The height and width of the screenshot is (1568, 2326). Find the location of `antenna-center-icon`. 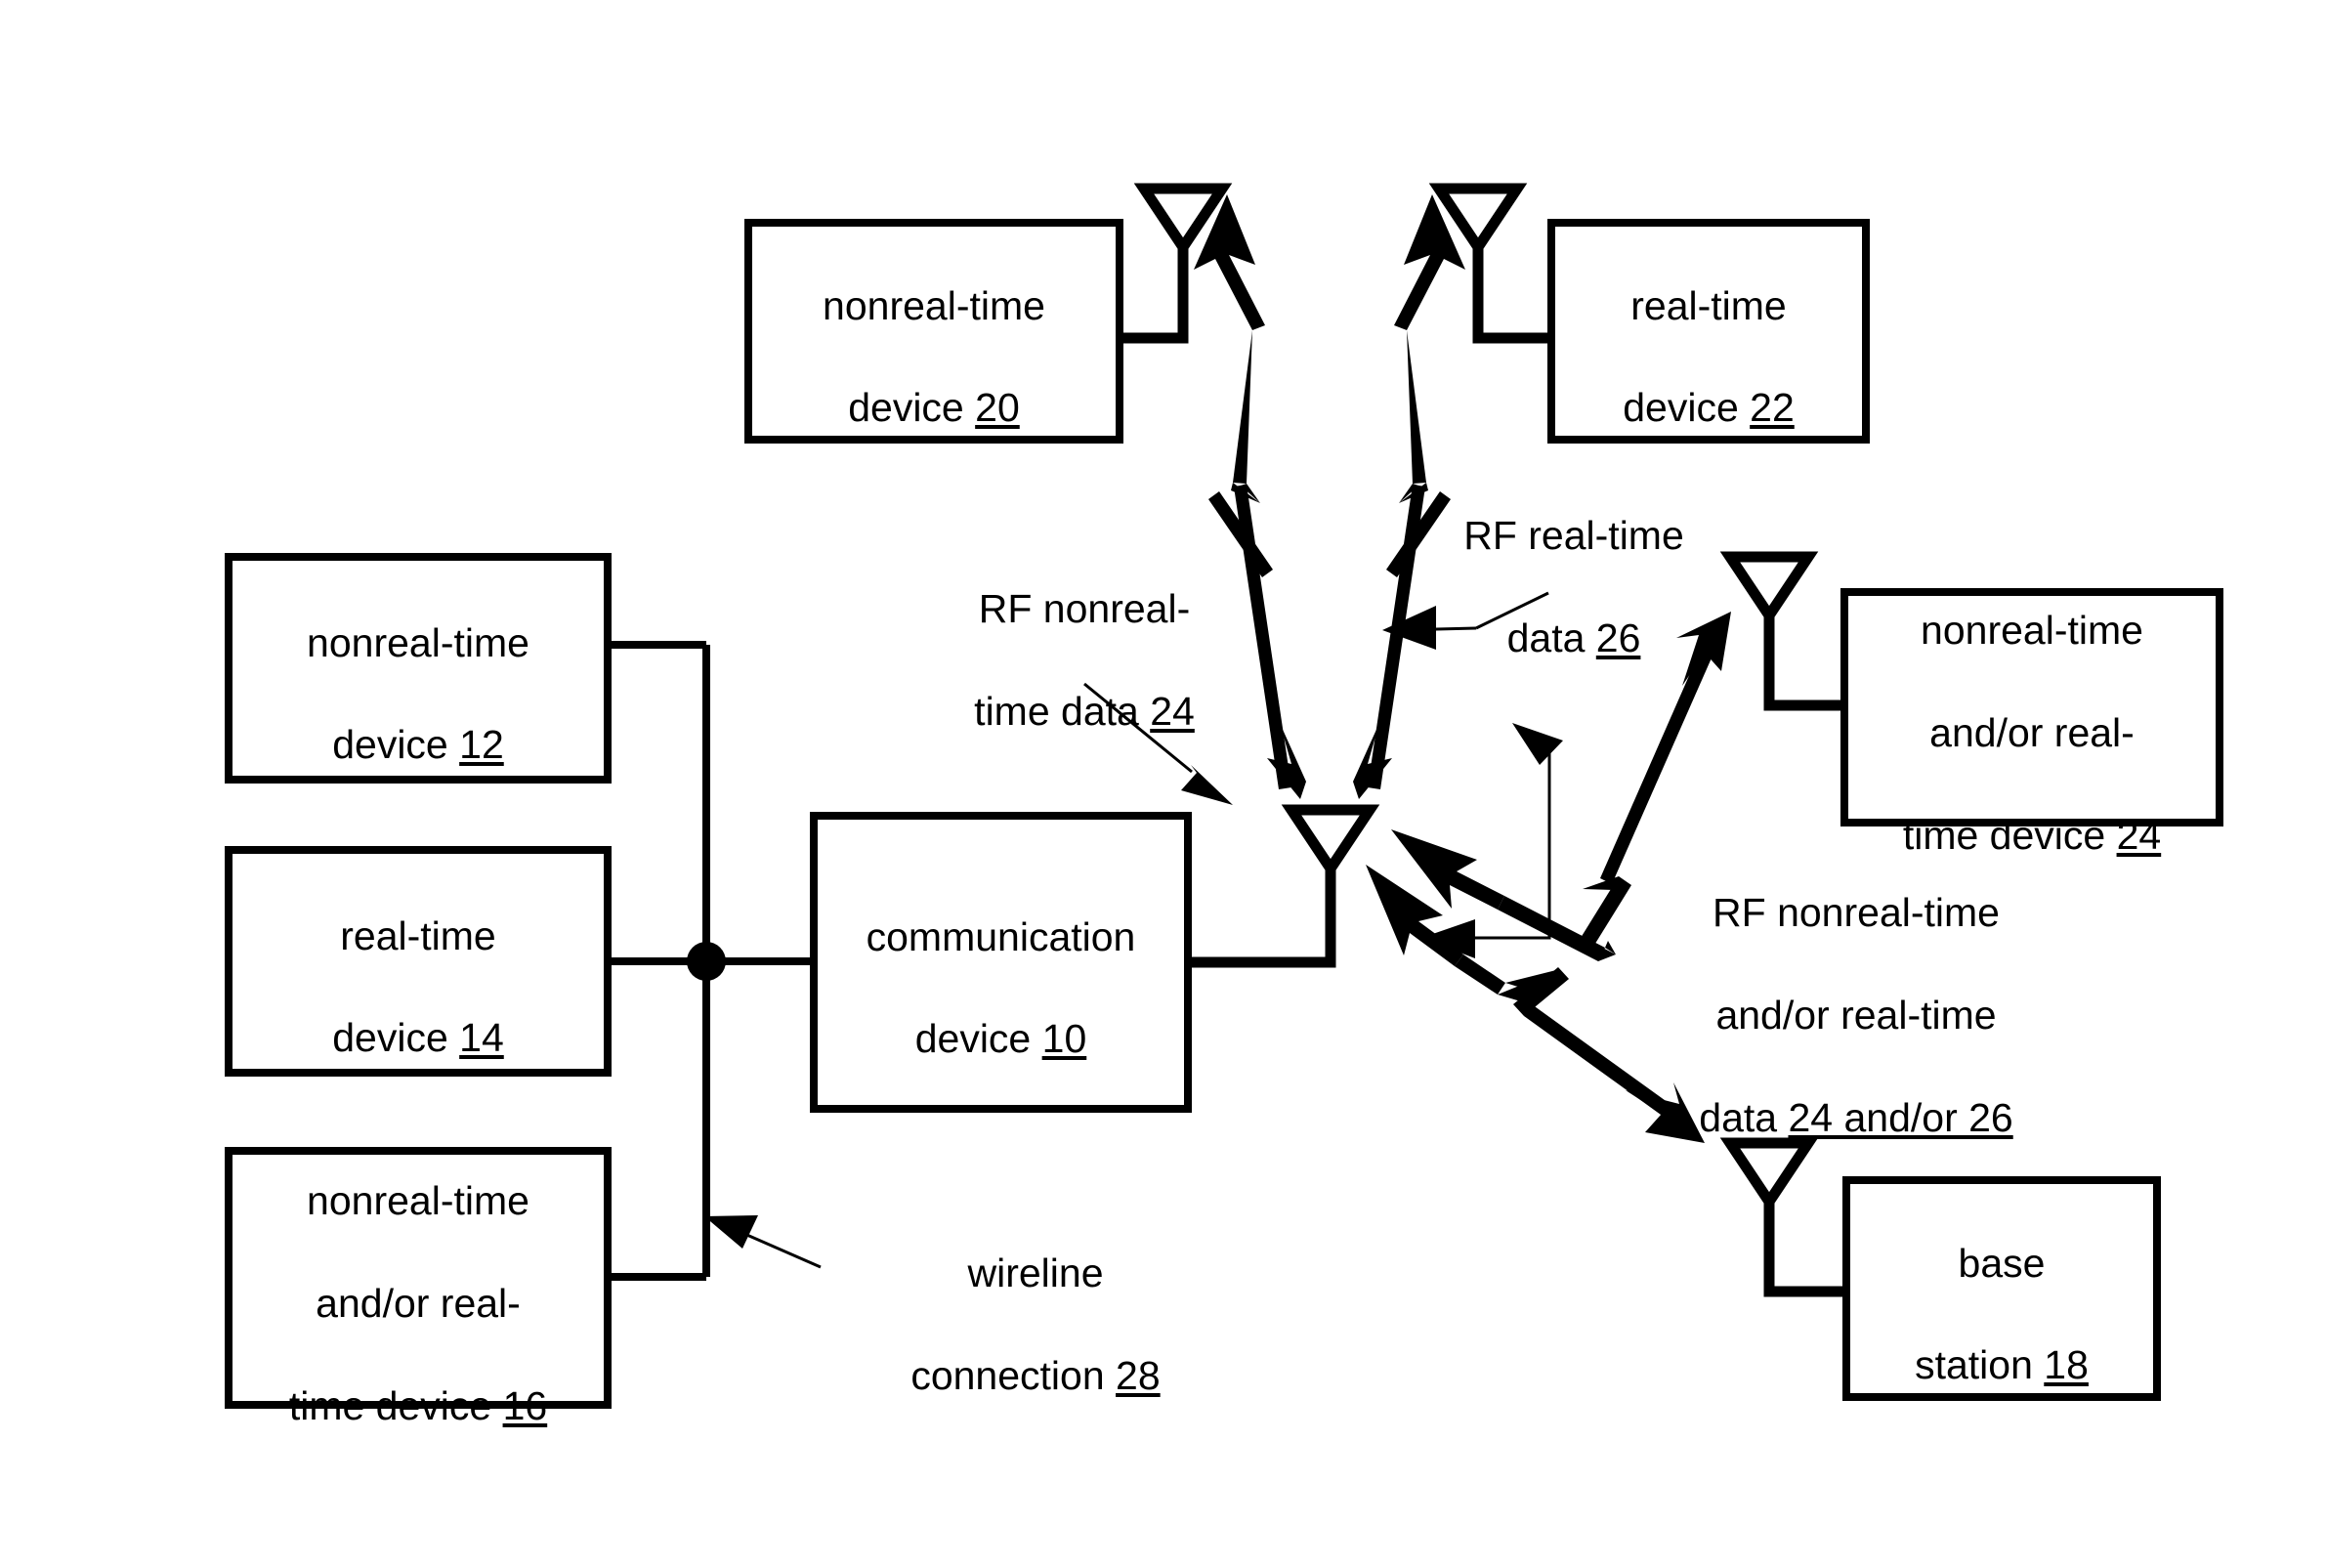

antenna-center-icon is located at coordinates (1284, 886).